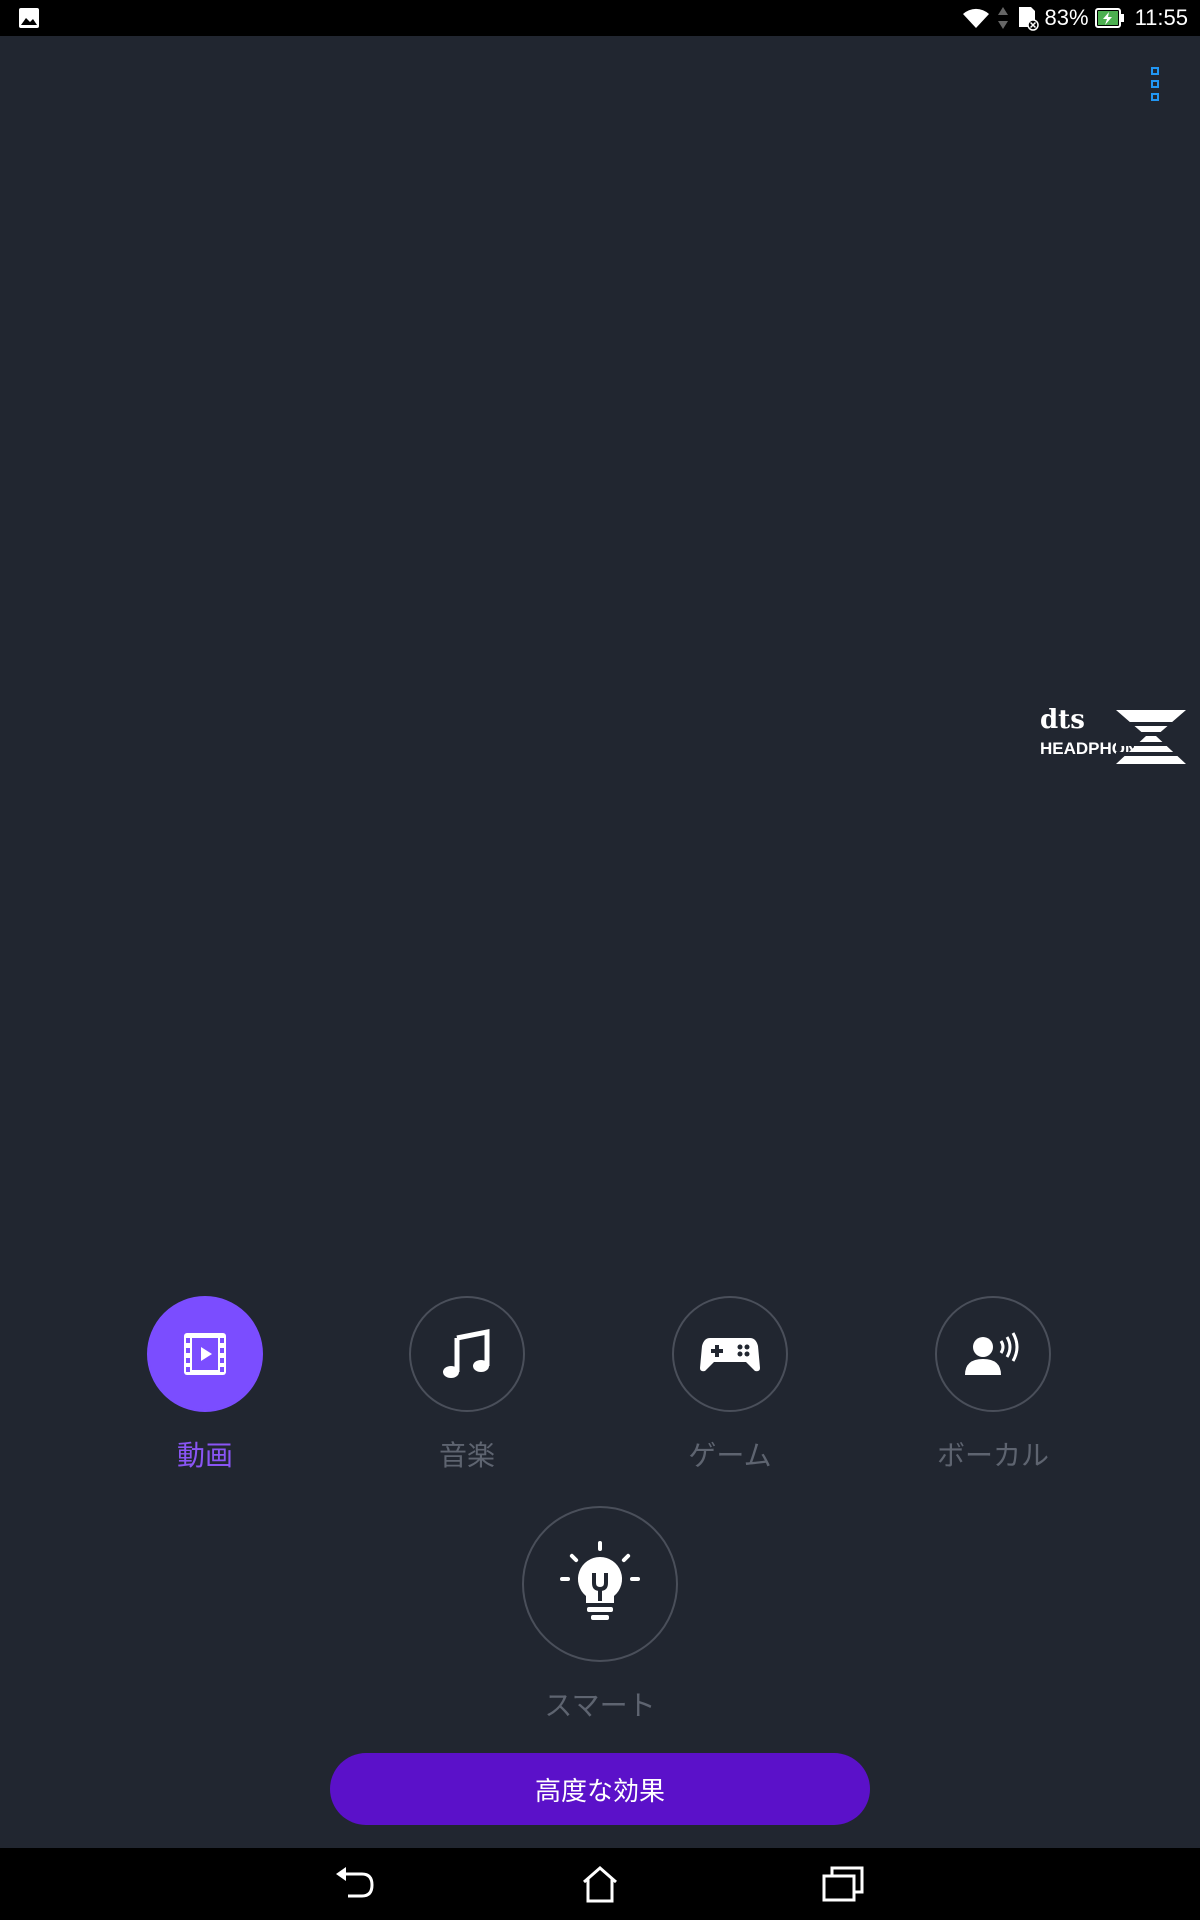 Image resolution: width=1200 pixels, height=1920 pixels. I want to click on battery-percent: 83%, so click(1066, 17).